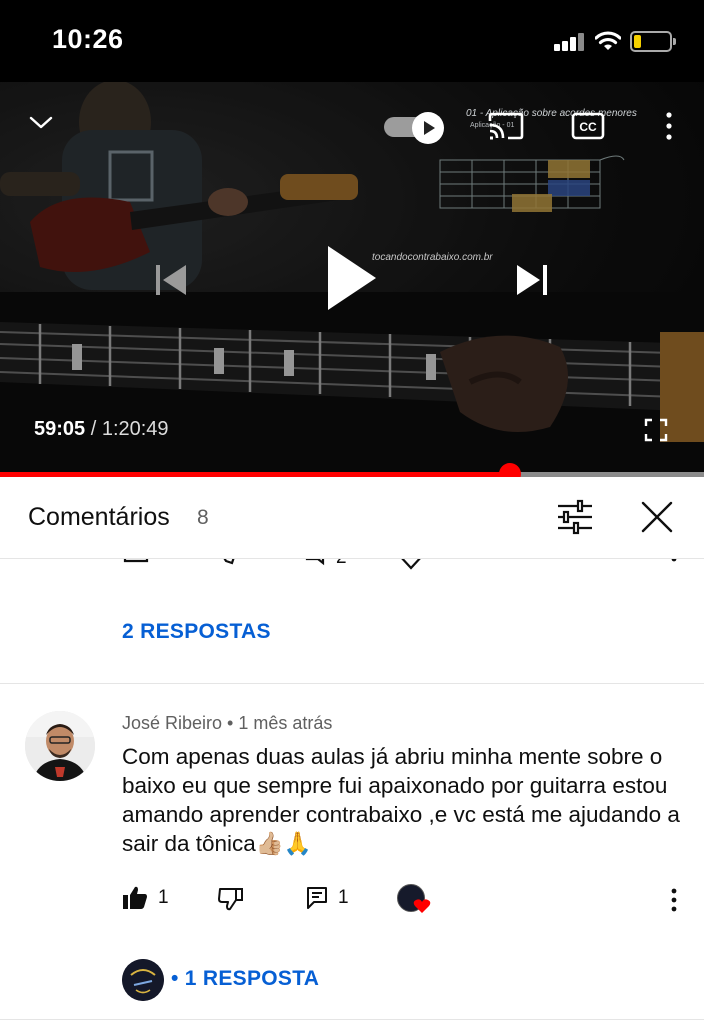 Image resolution: width=704 pixels, height=1024 pixels. What do you see at coordinates (575, 517) in the screenshot?
I see `filter-icon` at bounding box center [575, 517].